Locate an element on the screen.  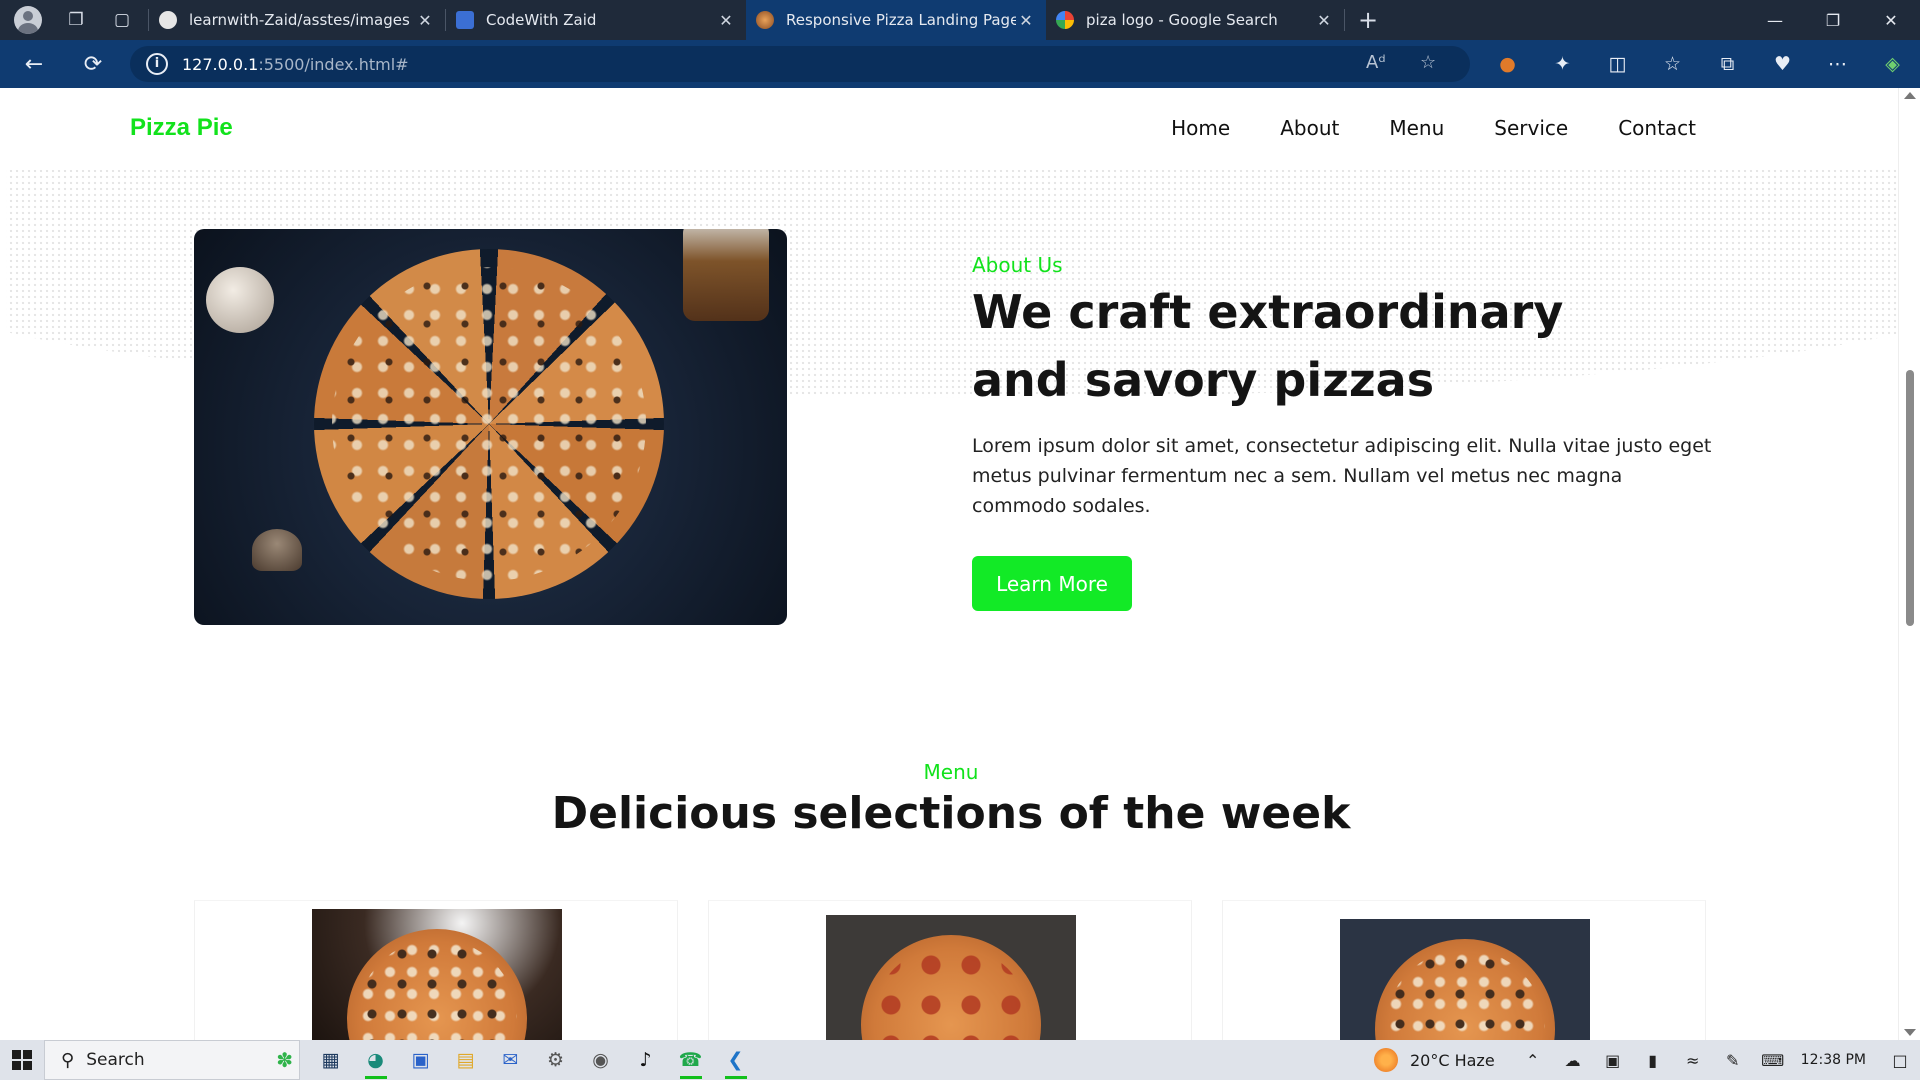
search-icon: ⚲ is located at coordinates (68, 1060).